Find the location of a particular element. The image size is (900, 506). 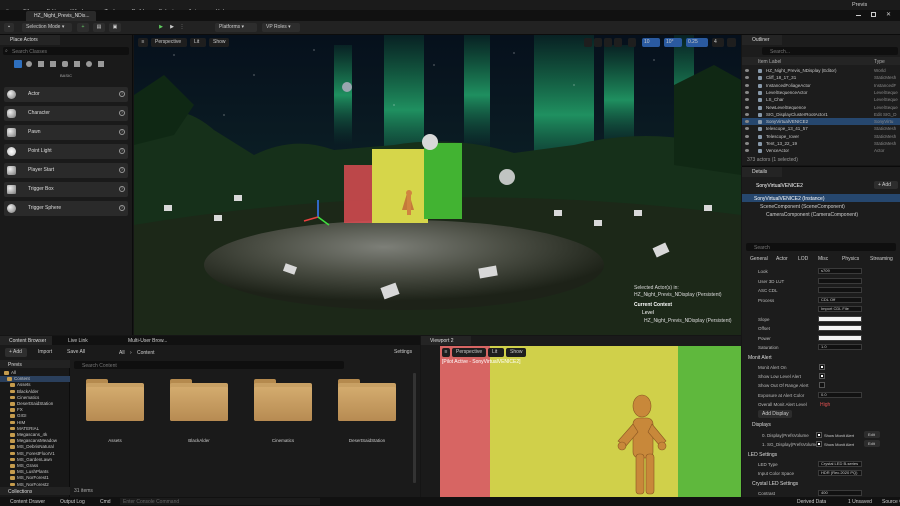

derived-data-button: Derived Data is located at coordinates (811, 502).